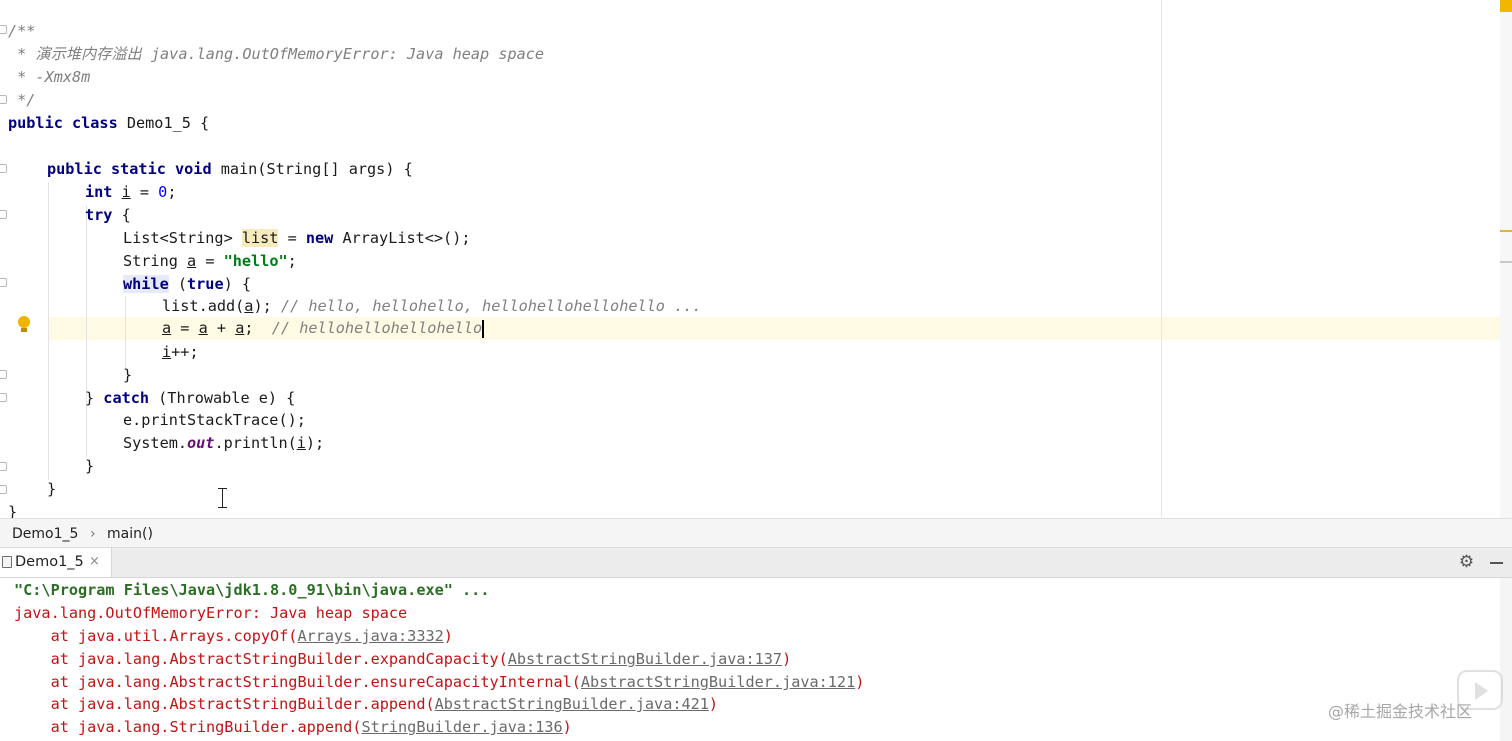 This screenshot has width=1512, height=741. Describe the element at coordinates (131, 192) in the screenshot. I see `code-line-8: int i = 0;` at that location.